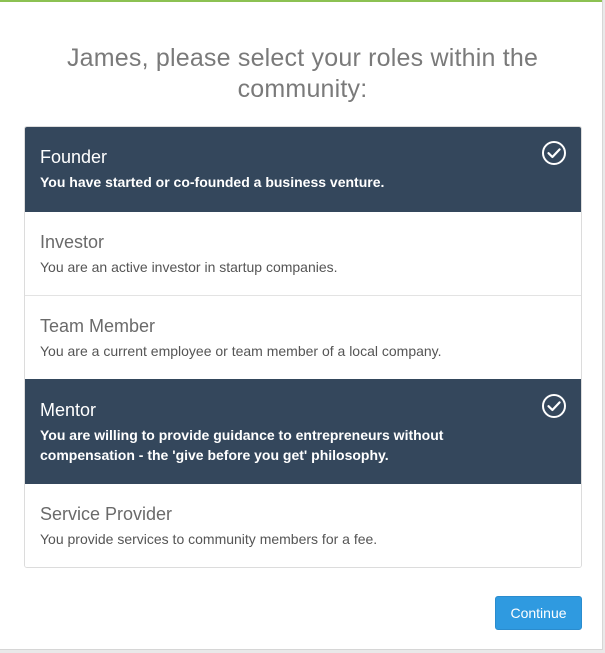 Image resolution: width=605 pixels, height=653 pixels. What do you see at coordinates (301, 1) in the screenshot?
I see `top-accent-bar` at bounding box center [301, 1].